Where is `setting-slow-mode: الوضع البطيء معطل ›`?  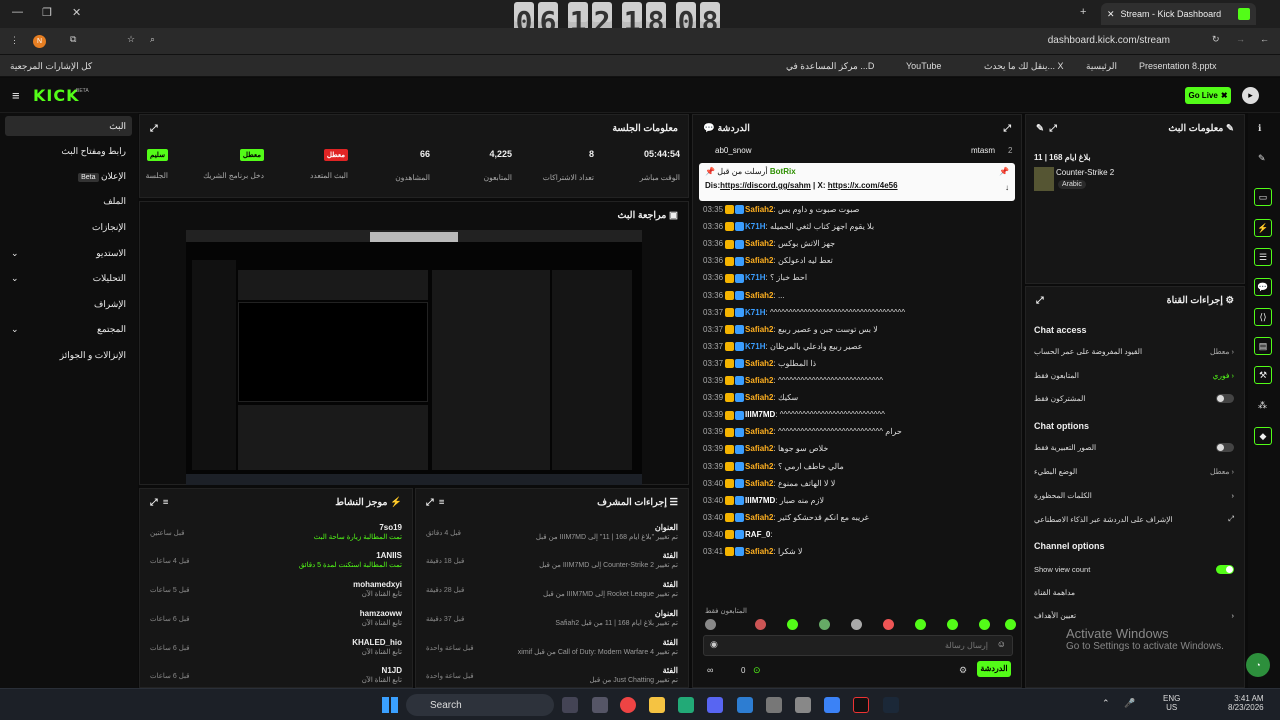
setting-slow-mode: الوضع البطيء معطل › is located at coordinates (1134, 471).